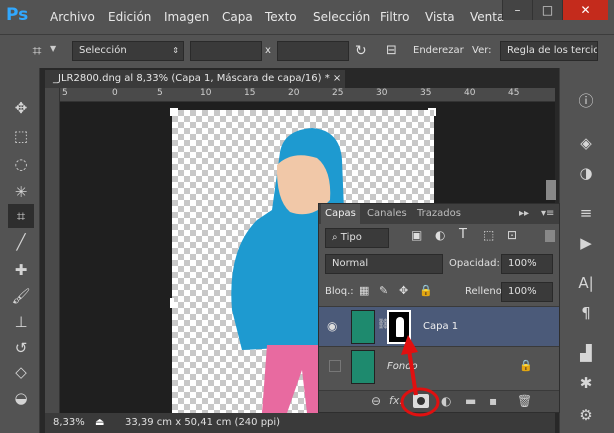  Describe the element at coordinates (409, 345) in the screenshot. I see `annotation-arrow-head` at that location.